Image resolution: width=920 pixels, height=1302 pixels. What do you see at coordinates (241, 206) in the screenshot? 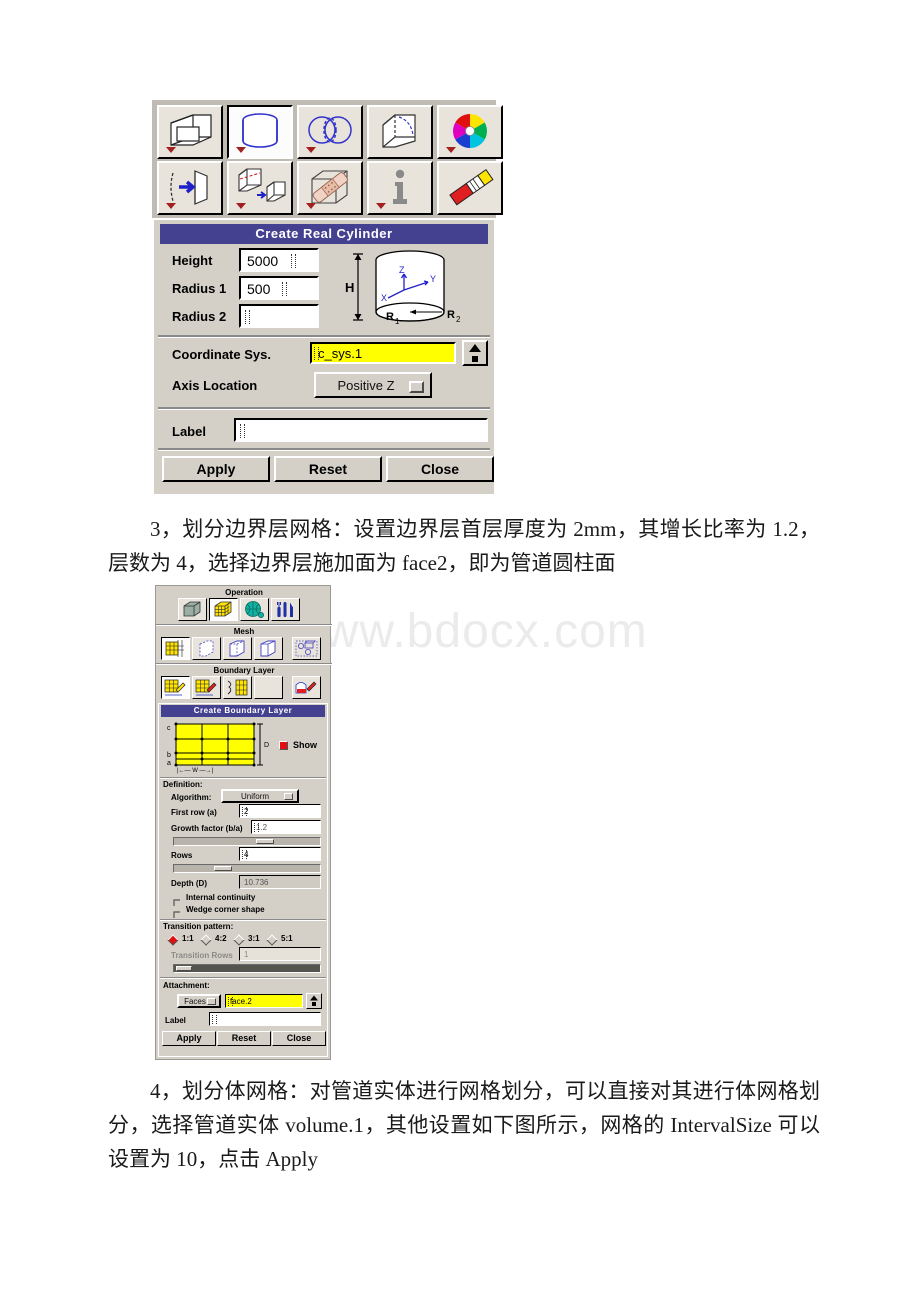
I see `split-merge-dropdown-arrow-icon` at bounding box center [241, 206].